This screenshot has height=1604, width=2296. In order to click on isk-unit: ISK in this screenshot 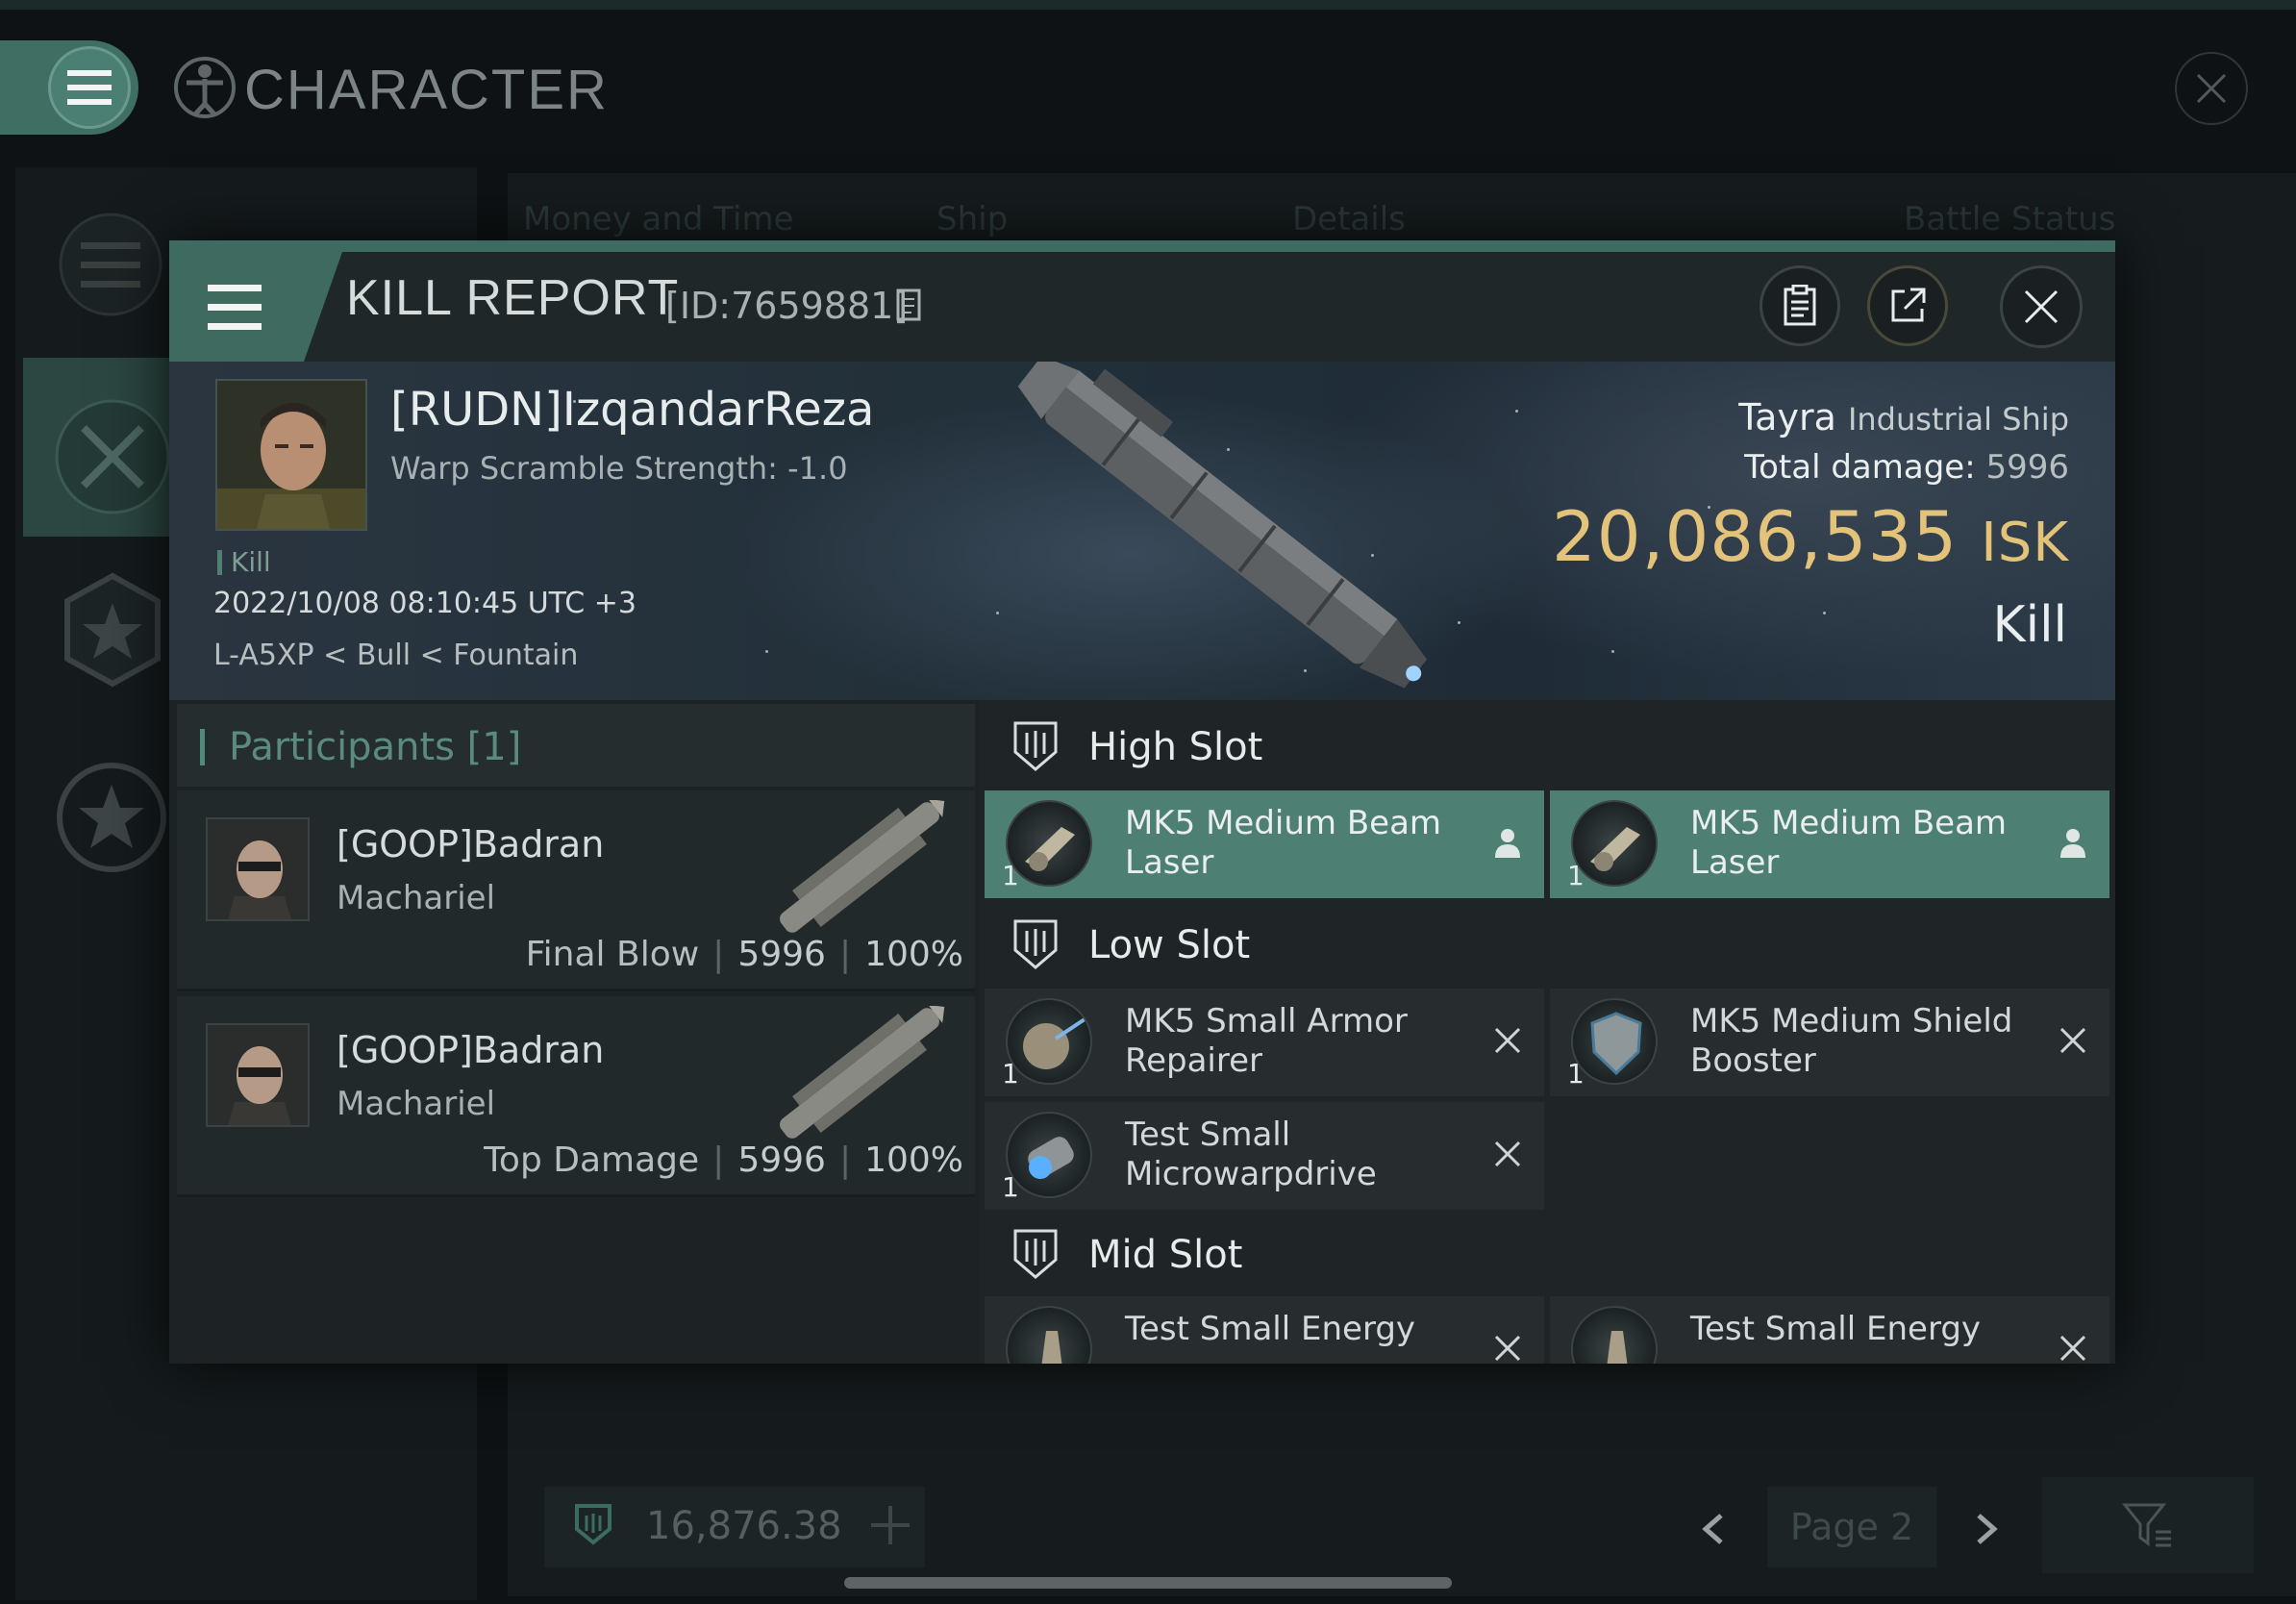, I will do `click(2025, 543)`.